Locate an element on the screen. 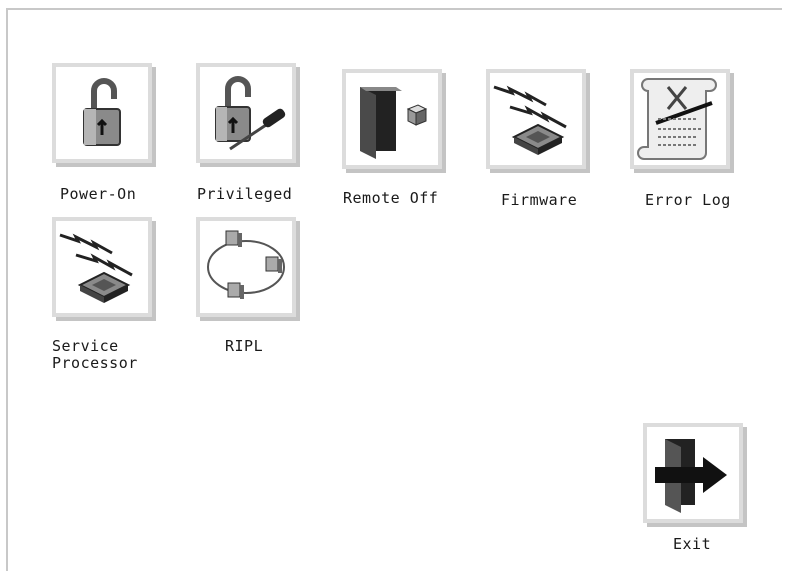 Image resolution: width=785 pixels, height=573 pixels. error-log-label: Error Log is located at coordinates (688, 200).